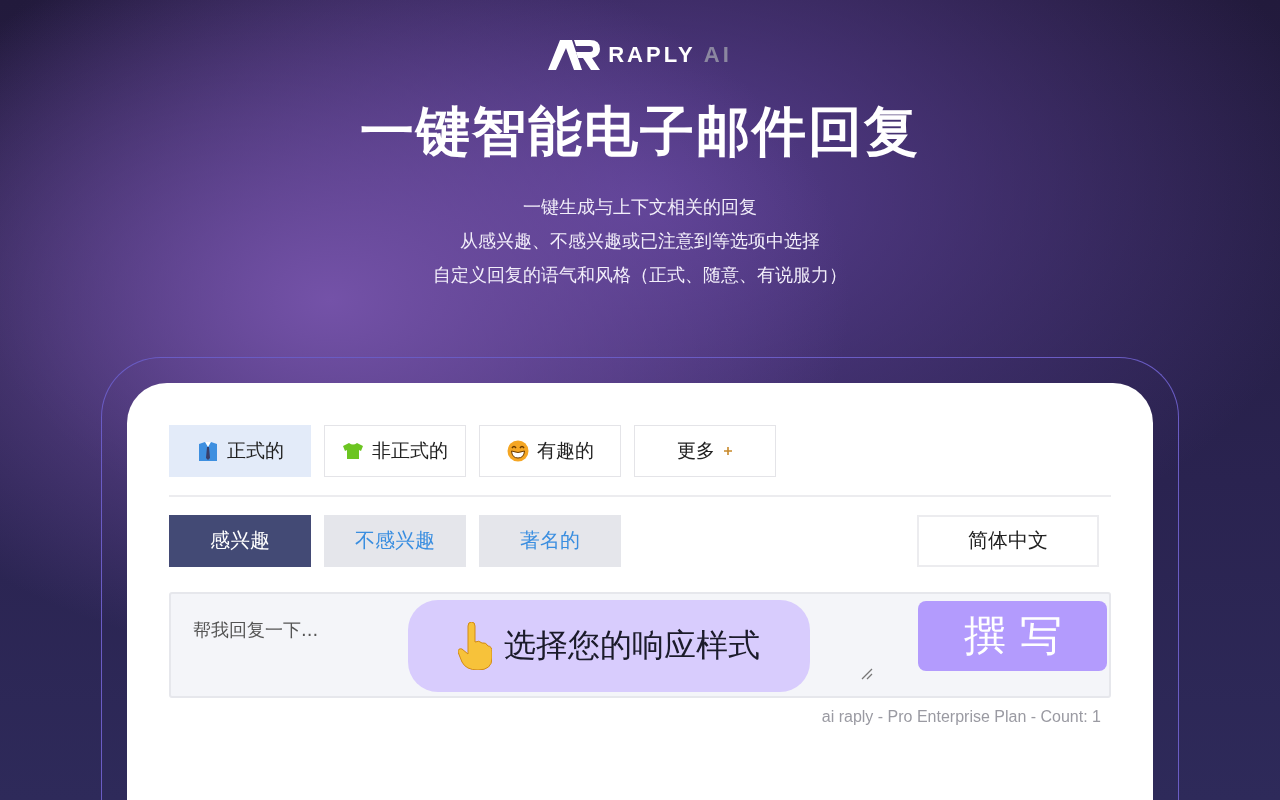 The image size is (1280, 800). What do you see at coordinates (574, 55) in the screenshot?
I see `logo-mark-icon` at bounding box center [574, 55].